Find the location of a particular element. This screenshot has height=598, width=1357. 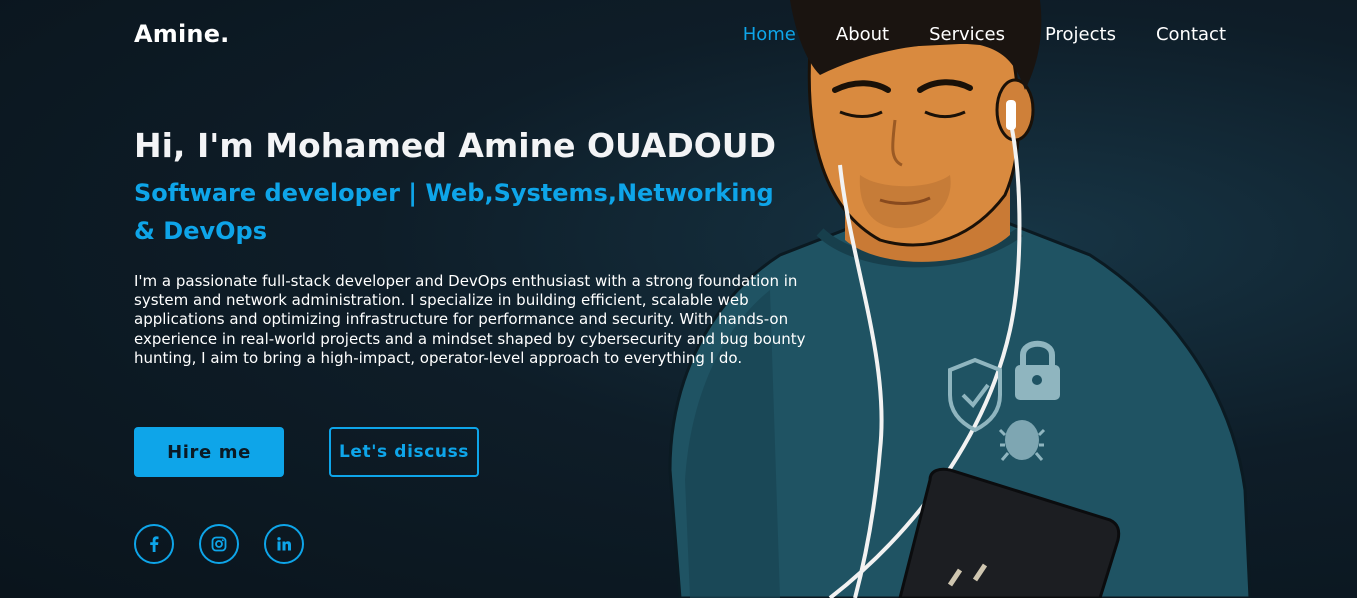

linkedin-icon is located at coordinates (284, 544).